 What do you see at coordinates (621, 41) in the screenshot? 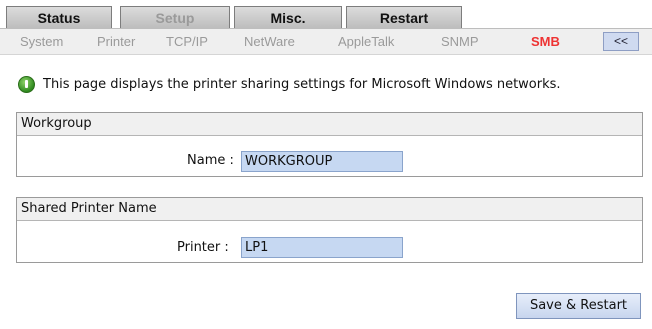
I see `collapse-button: <<` at bounding box center [621, 41].